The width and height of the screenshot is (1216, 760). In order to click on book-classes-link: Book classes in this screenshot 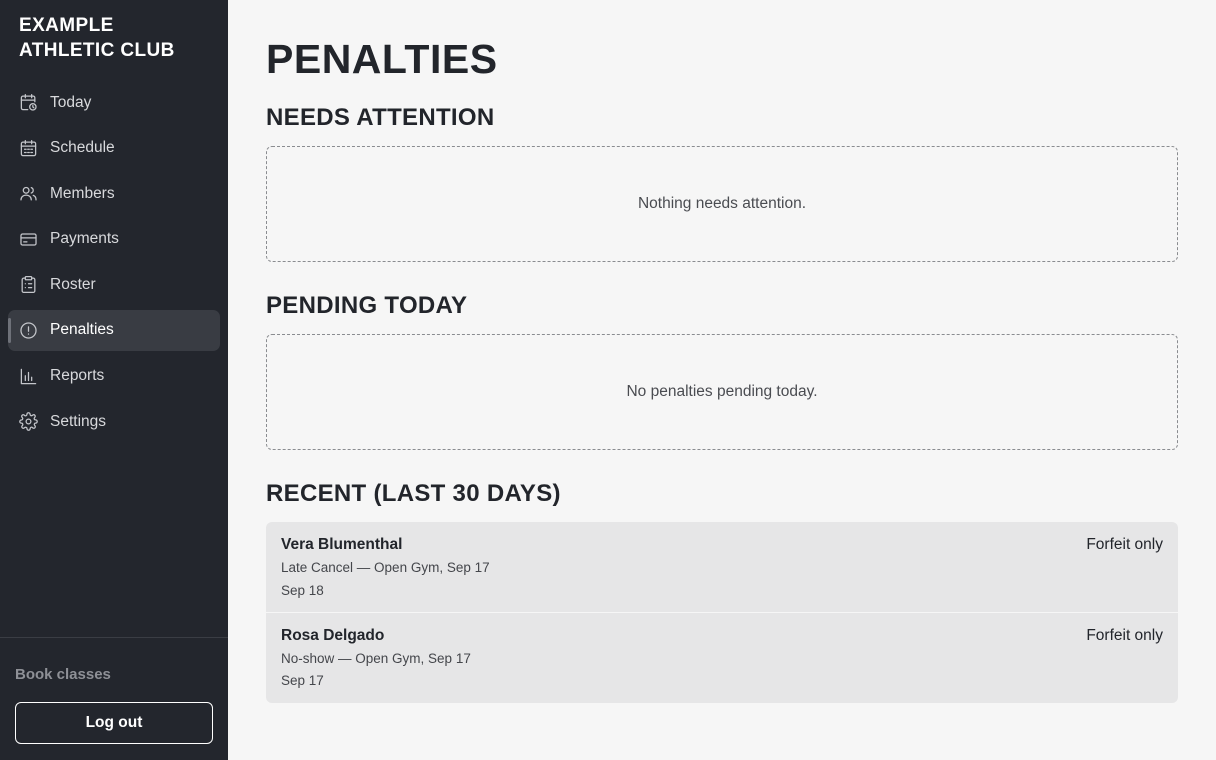, I will do `click(114, 674)`.